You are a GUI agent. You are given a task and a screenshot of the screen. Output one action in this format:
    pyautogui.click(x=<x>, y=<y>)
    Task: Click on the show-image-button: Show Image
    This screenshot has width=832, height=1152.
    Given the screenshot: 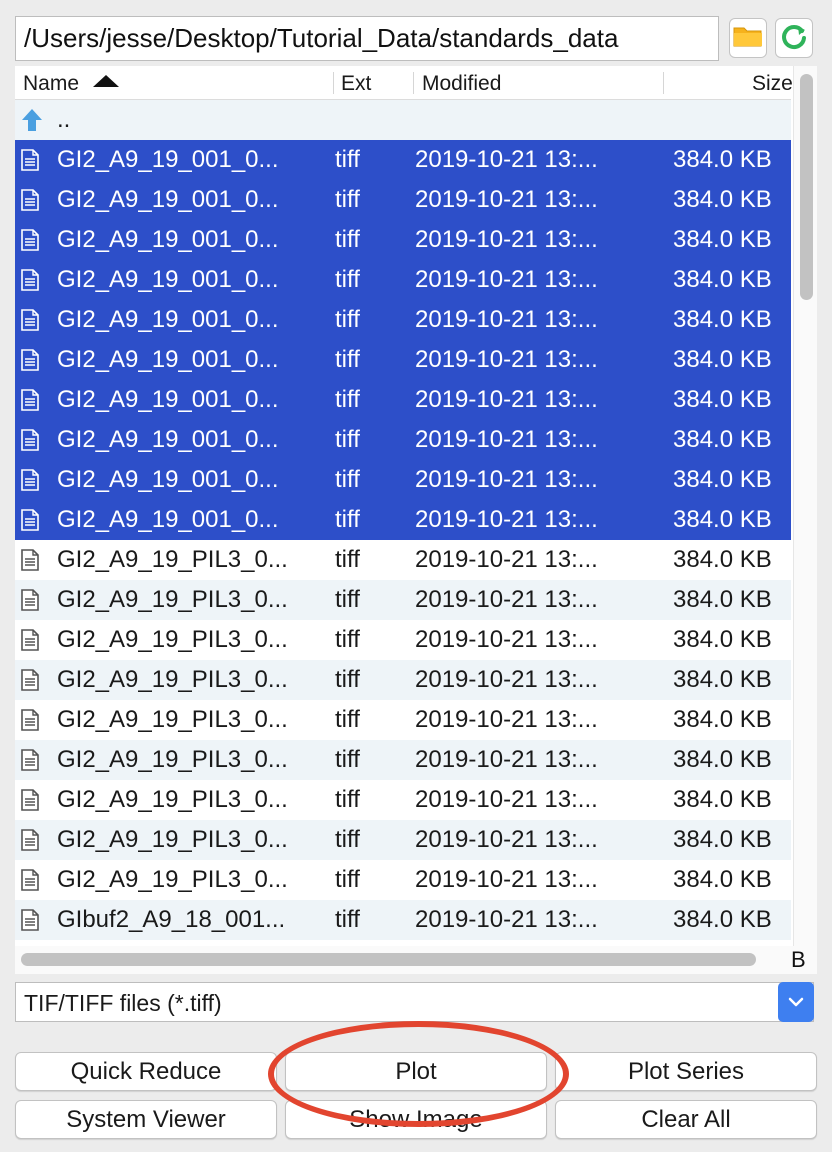 What is the action you would take?
    pyautogui.click(x=416, y=1119)
    